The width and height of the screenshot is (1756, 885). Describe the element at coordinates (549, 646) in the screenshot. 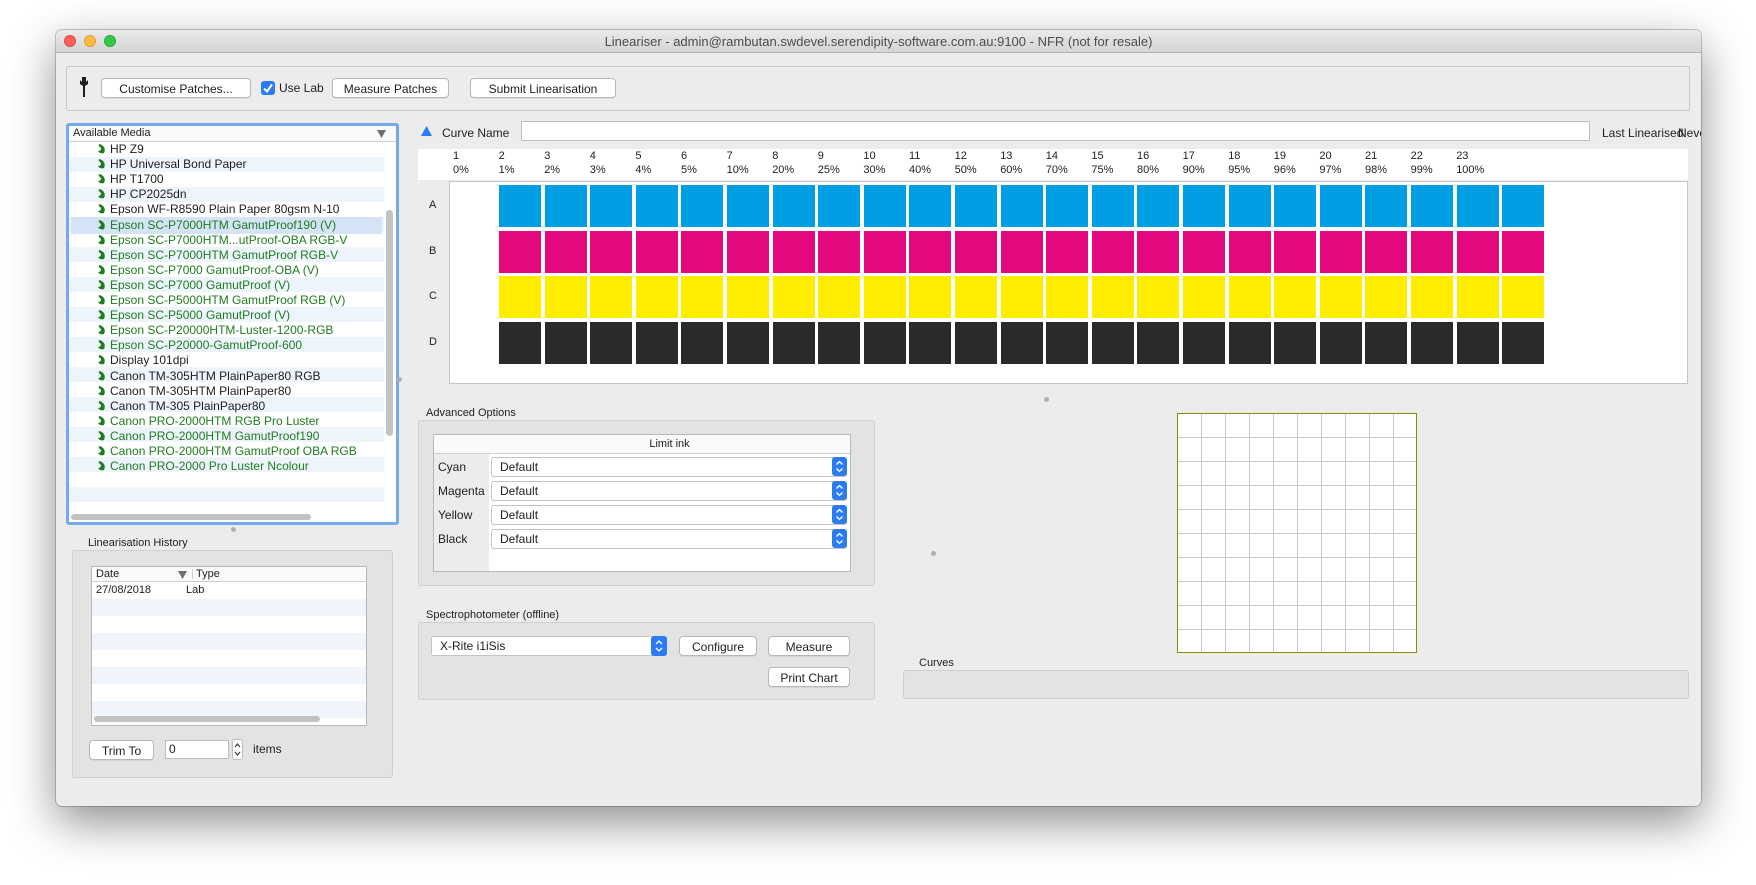

I see `spectrophotometer-select: X-Rite i1iSis` at that location.